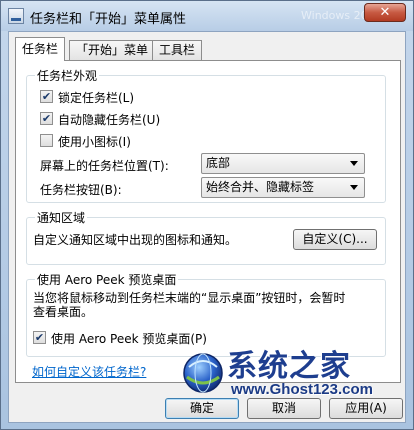 This screenshot has width=414, height=430. I want to click on small-icons-checkbox: 使用小图标(I), so click(140, 141).